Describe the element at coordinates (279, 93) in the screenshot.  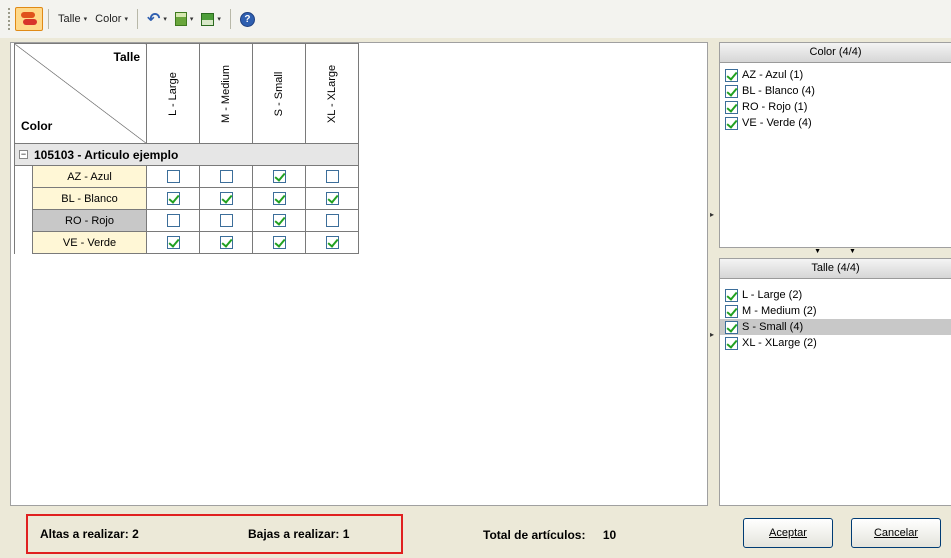
I see `column-header: S - Small` at that location.